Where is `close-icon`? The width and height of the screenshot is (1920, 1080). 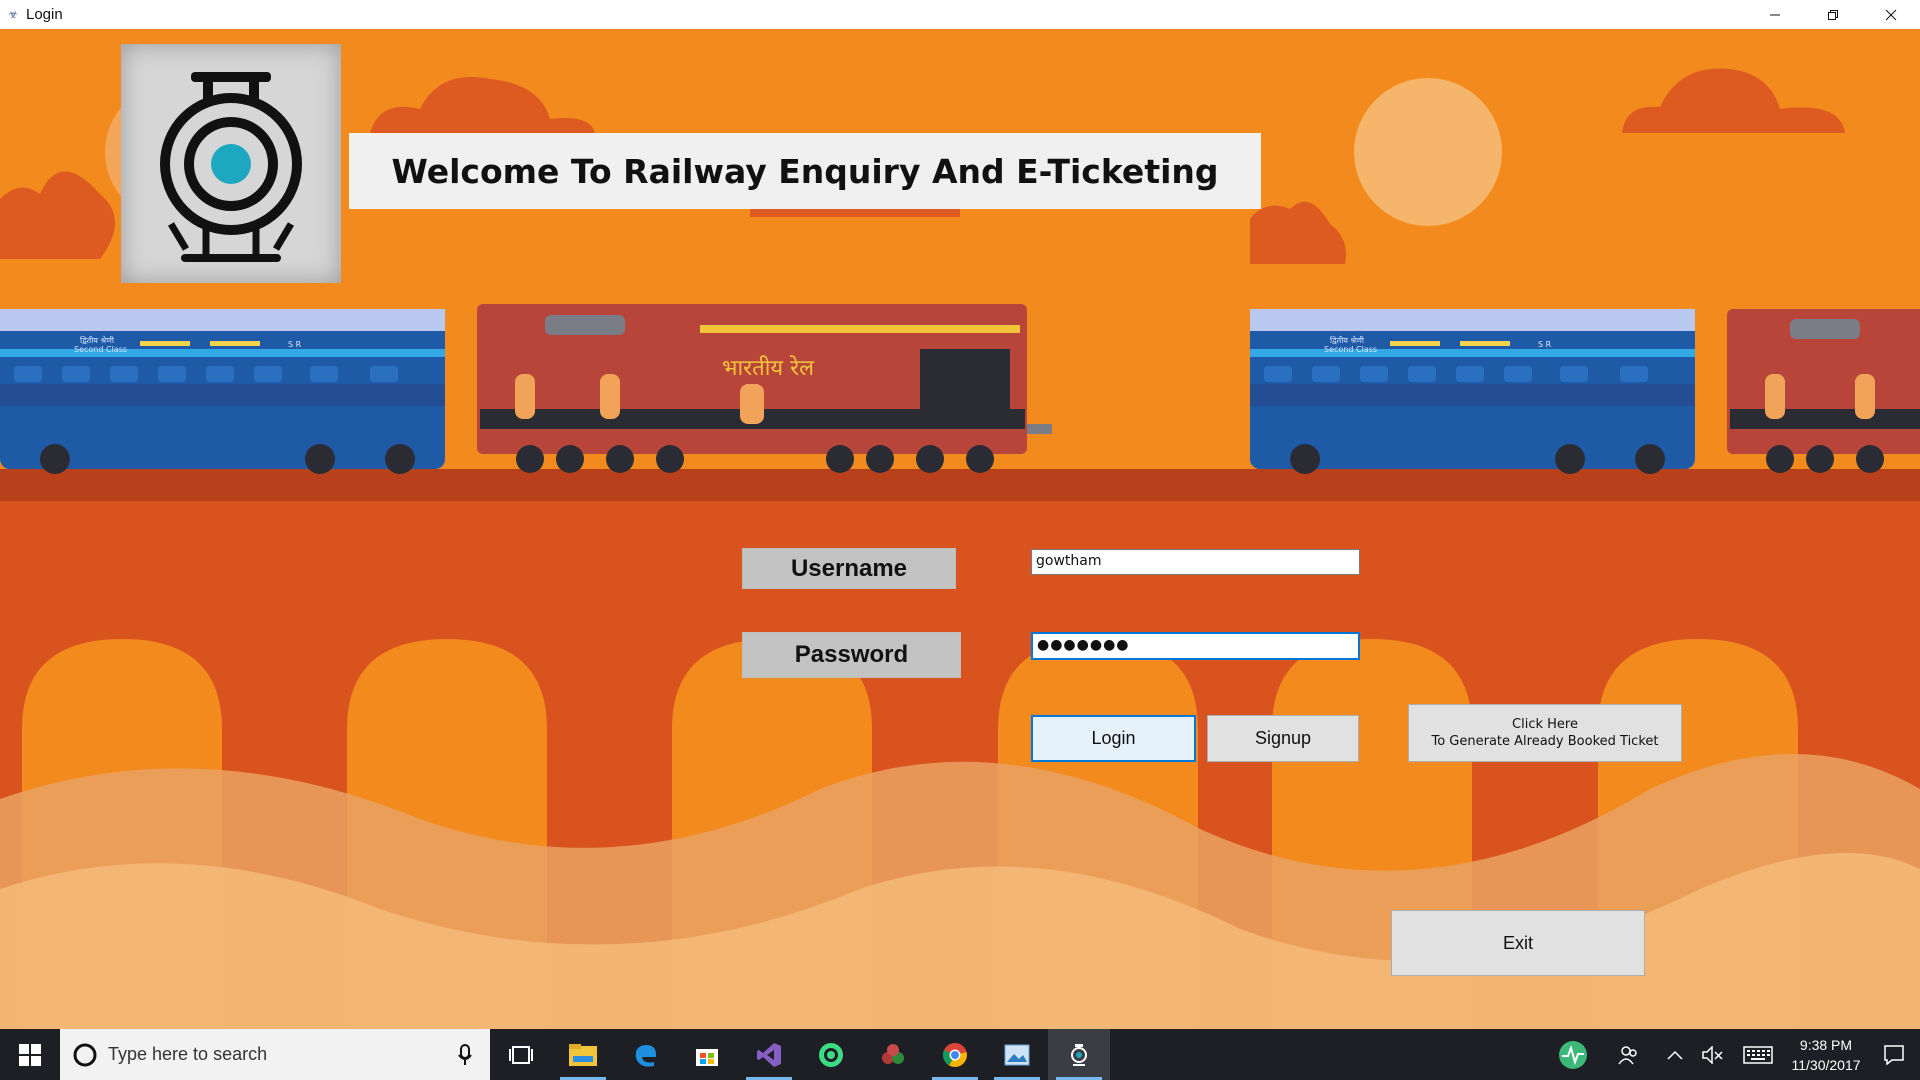 close-icon is located at coordinates (1891, 14).